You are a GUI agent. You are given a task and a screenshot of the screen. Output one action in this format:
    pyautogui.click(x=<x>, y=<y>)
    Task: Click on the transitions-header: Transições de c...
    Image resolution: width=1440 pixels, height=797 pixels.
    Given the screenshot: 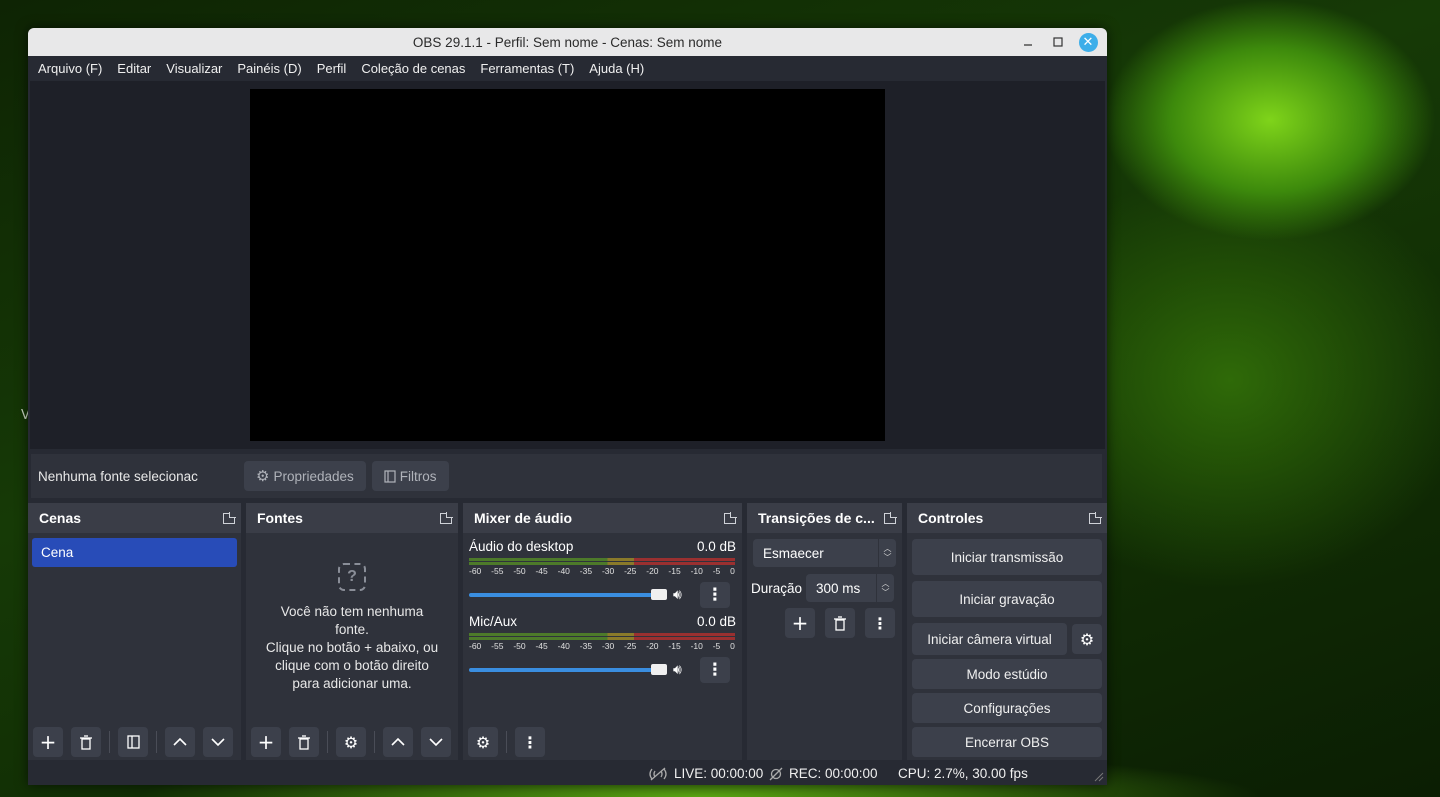 What is the action you would take?
    pyautogui.click(x=824, y=518)
    